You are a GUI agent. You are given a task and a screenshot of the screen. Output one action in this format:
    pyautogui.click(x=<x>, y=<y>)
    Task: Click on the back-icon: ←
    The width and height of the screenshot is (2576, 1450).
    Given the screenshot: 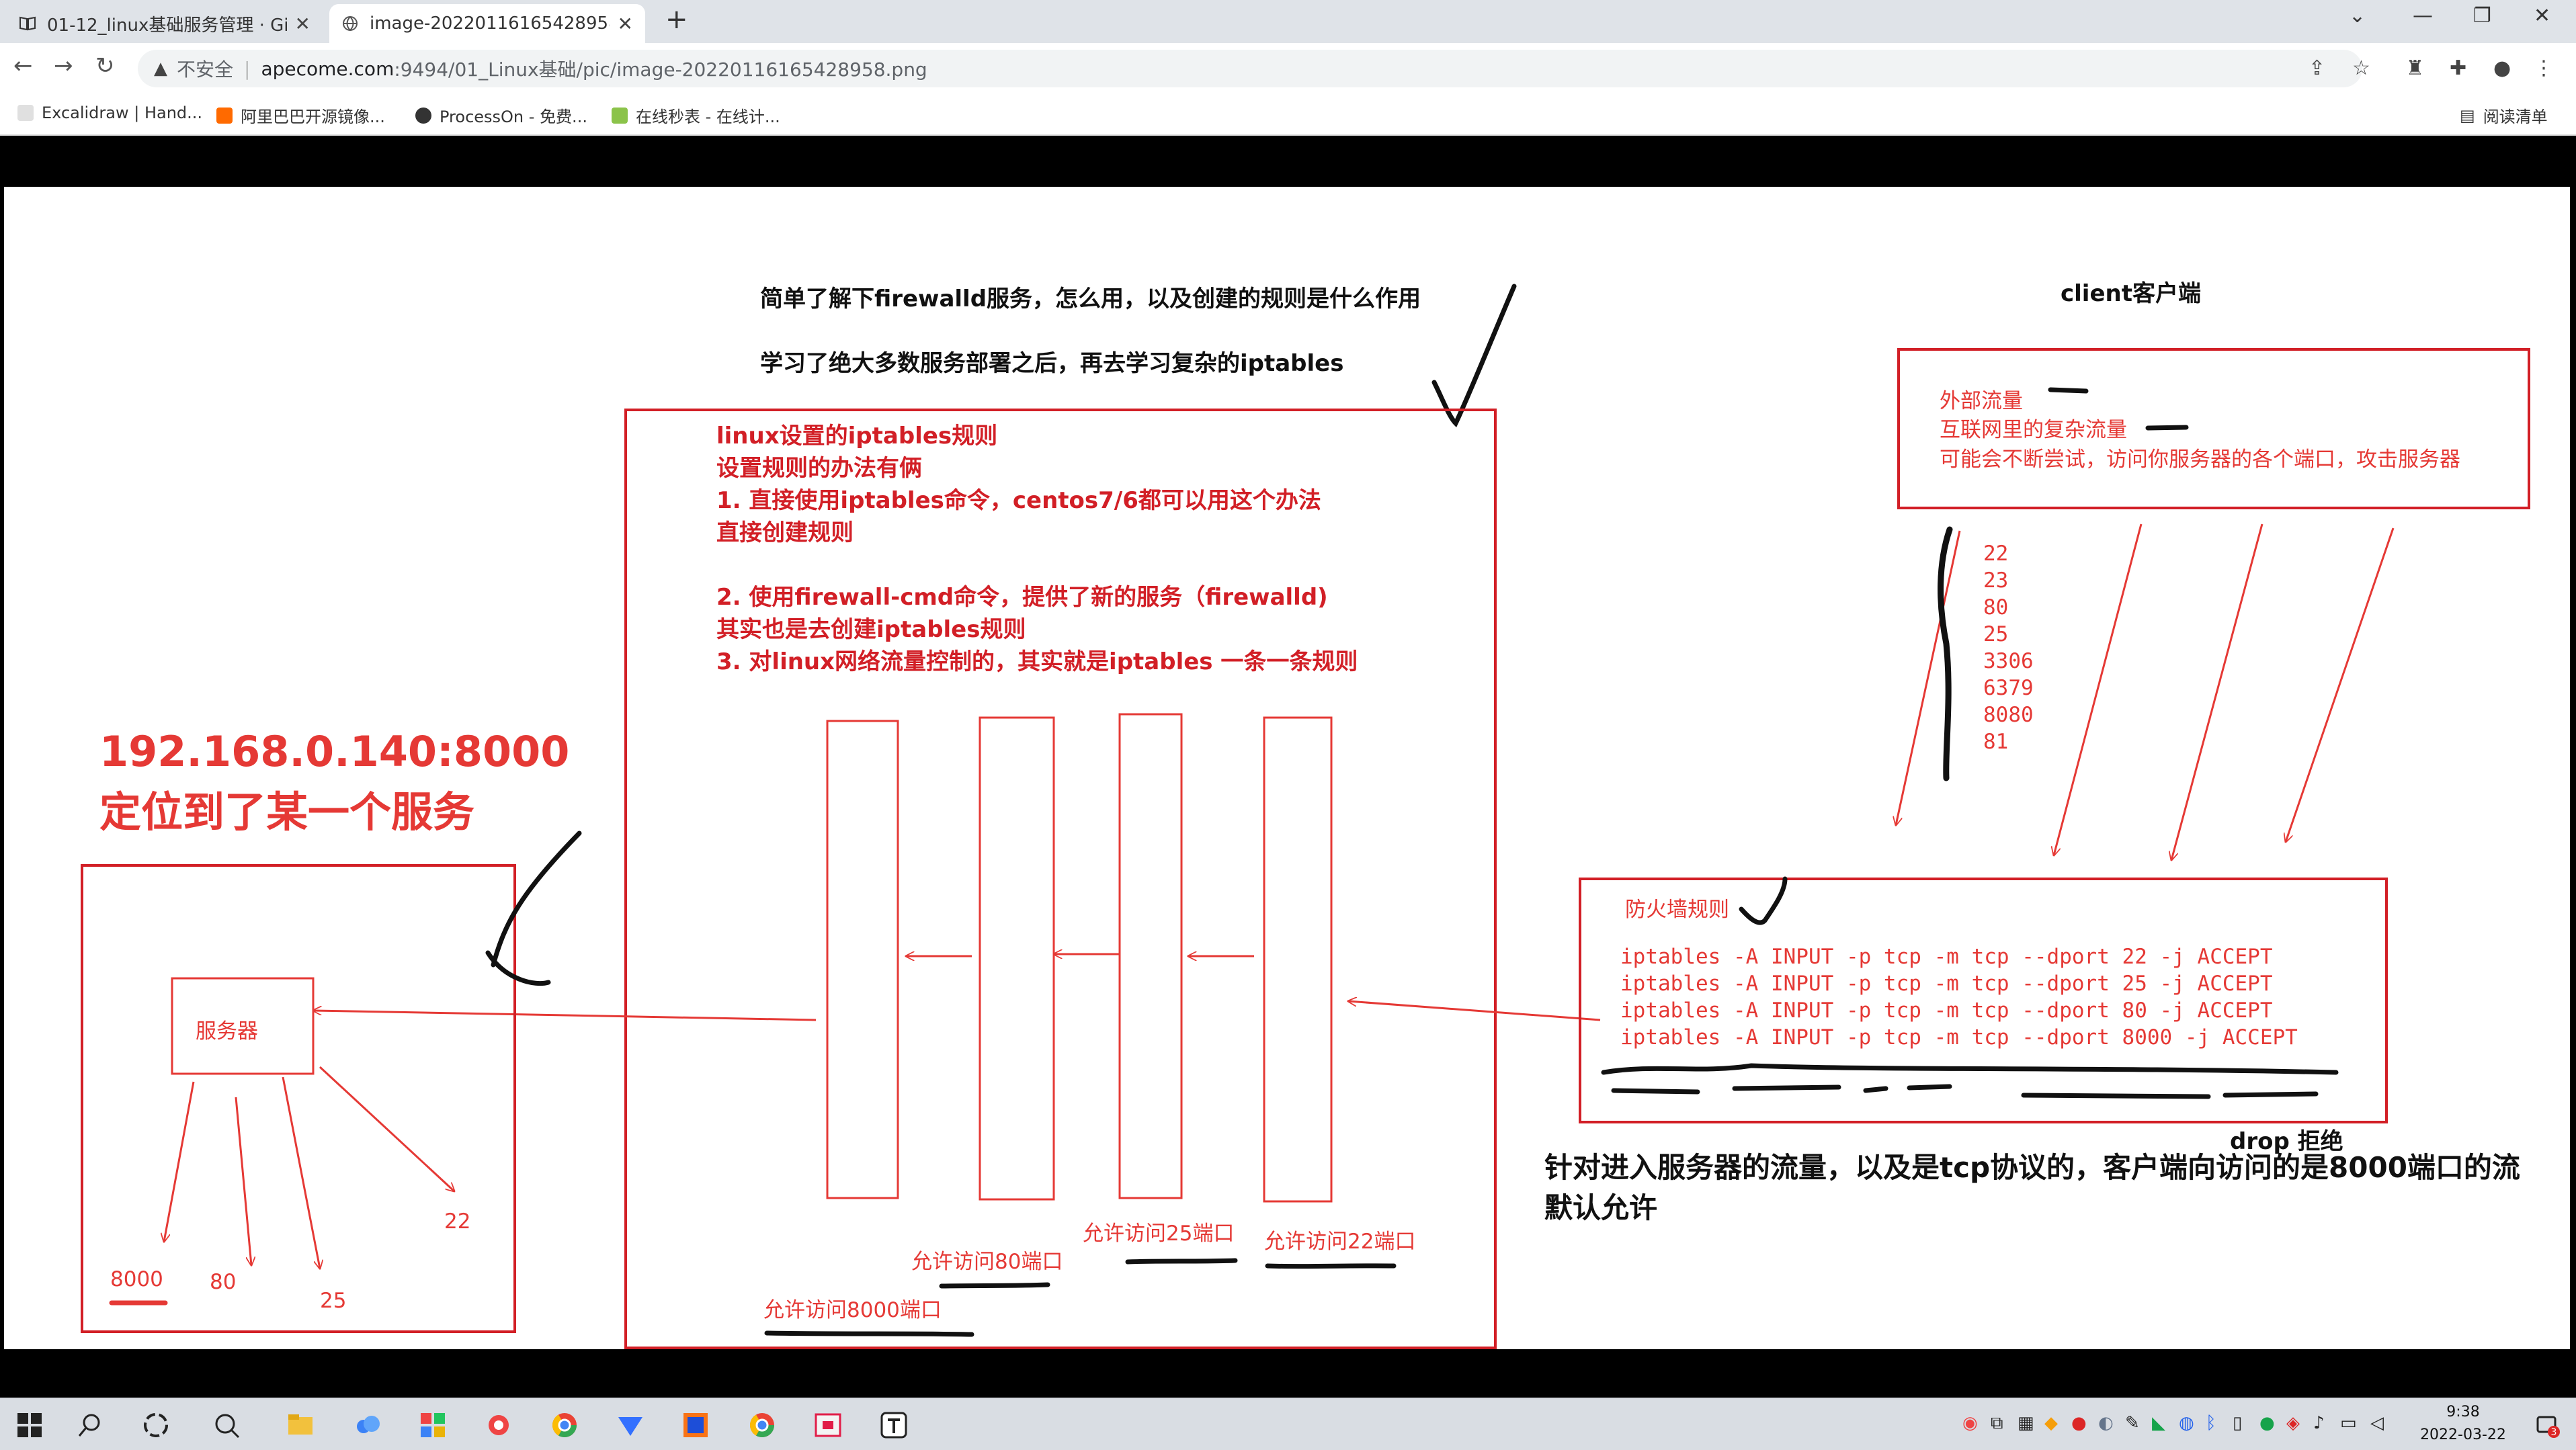 What is the action you would take?
    pyautogui.click(x=23, y=65)
    